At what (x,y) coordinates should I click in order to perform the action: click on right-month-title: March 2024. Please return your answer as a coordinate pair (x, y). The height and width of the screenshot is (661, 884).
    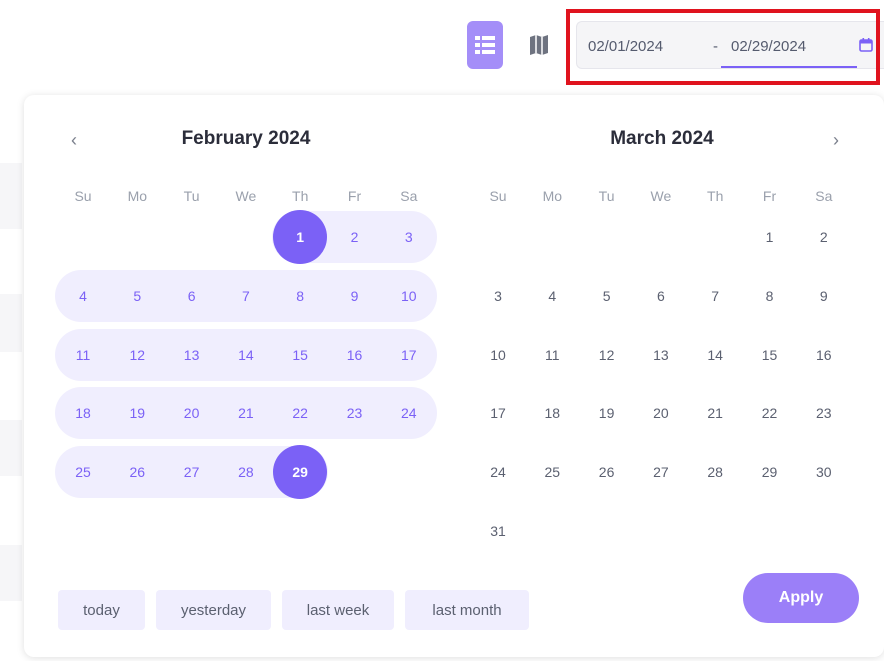
    Looking at the image, I should click on (662, 138).